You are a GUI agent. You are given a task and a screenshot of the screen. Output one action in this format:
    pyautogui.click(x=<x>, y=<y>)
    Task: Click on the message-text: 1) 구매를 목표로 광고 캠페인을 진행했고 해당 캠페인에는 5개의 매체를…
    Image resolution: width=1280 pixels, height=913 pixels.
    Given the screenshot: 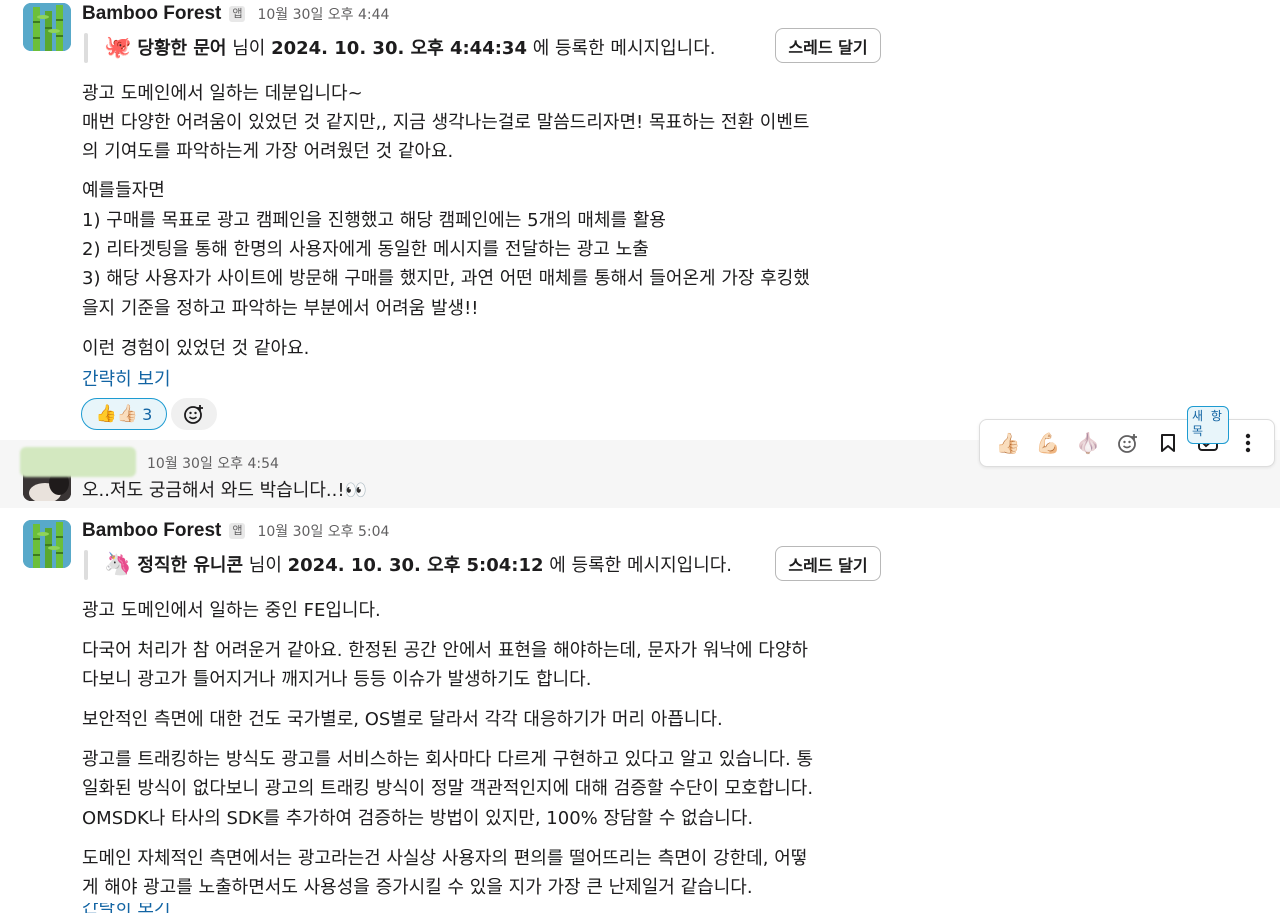 What is the action you would take?
    pyautogui.click(x=374, y=220)
    